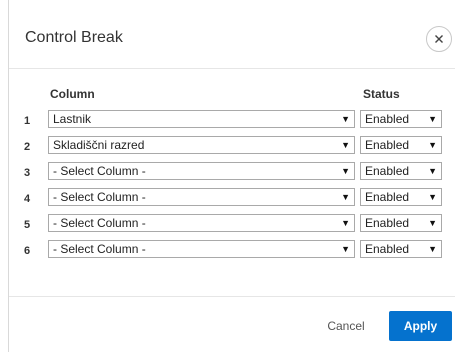  Describe the element at coordinates (201, 145) in the screenshot. I see `column-select: Skladiščni razred ▼` at that location.